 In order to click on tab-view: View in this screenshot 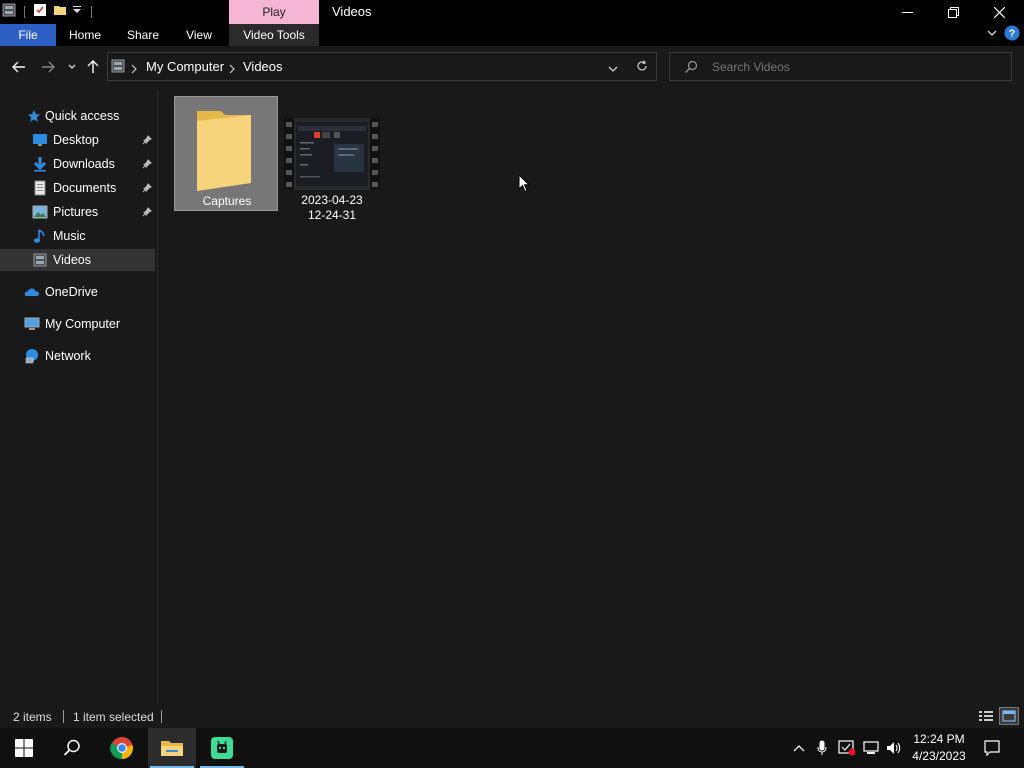, I will do `click(199, 35)`.